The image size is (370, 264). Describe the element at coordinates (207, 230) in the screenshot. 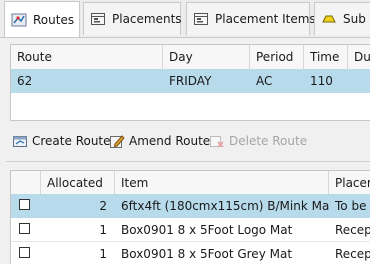

I see `item-cell: Box0901 8 x 5Foot Logo Mat` at that location.